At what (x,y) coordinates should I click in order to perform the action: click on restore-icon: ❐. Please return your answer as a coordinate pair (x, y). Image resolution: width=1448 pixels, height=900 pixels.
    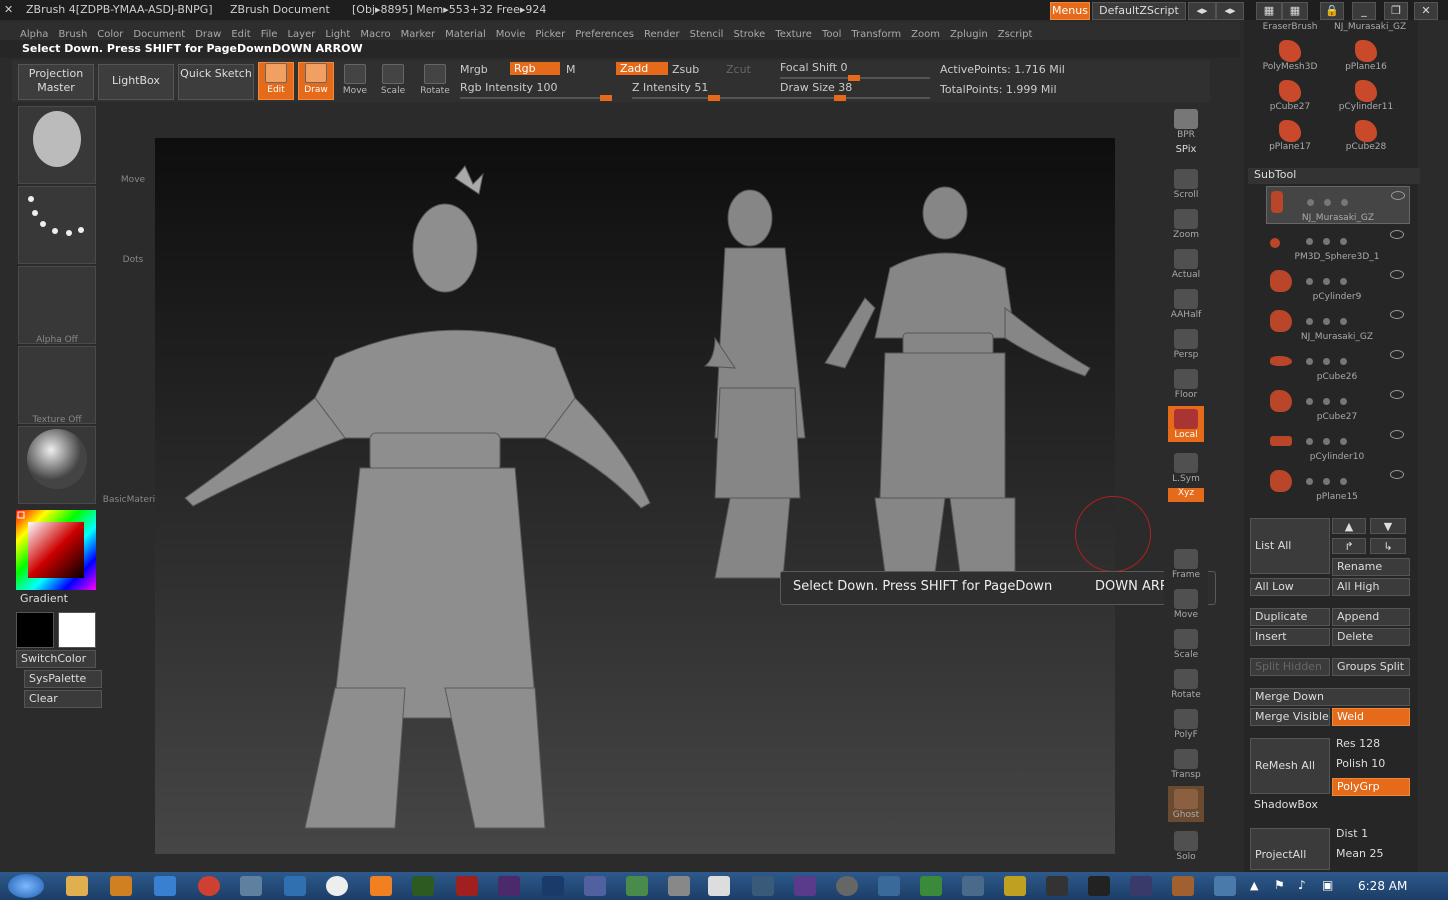
    Looking at the image, I should click on (1396, 11).